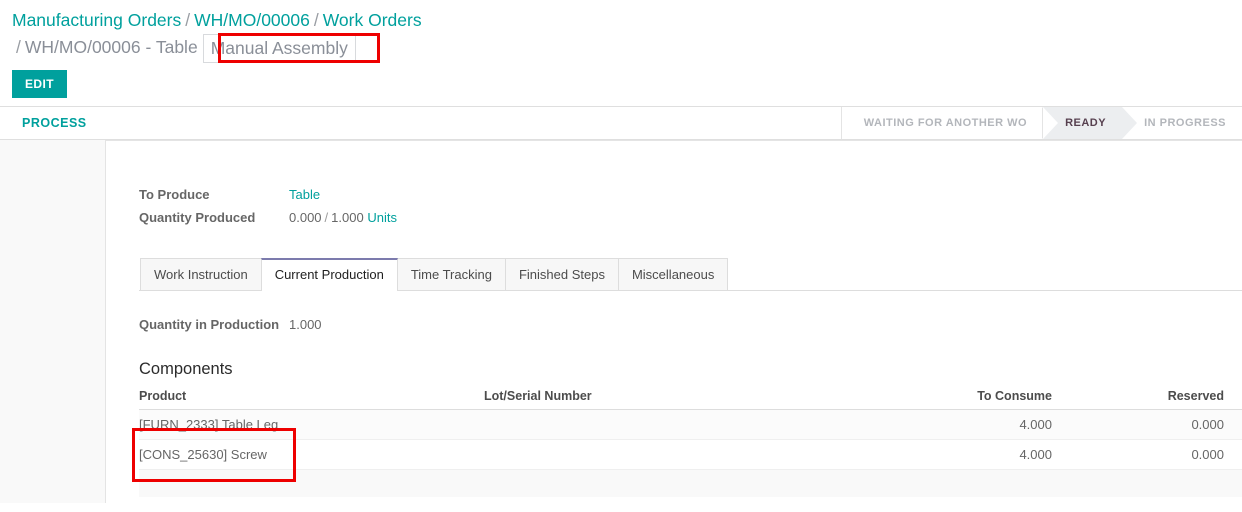 The width and height of the screenshot is (1242, 512). Describe the element at coordinates (305, 217) in the screenshot. I see `quantity-done-value: 0.000` at that location.